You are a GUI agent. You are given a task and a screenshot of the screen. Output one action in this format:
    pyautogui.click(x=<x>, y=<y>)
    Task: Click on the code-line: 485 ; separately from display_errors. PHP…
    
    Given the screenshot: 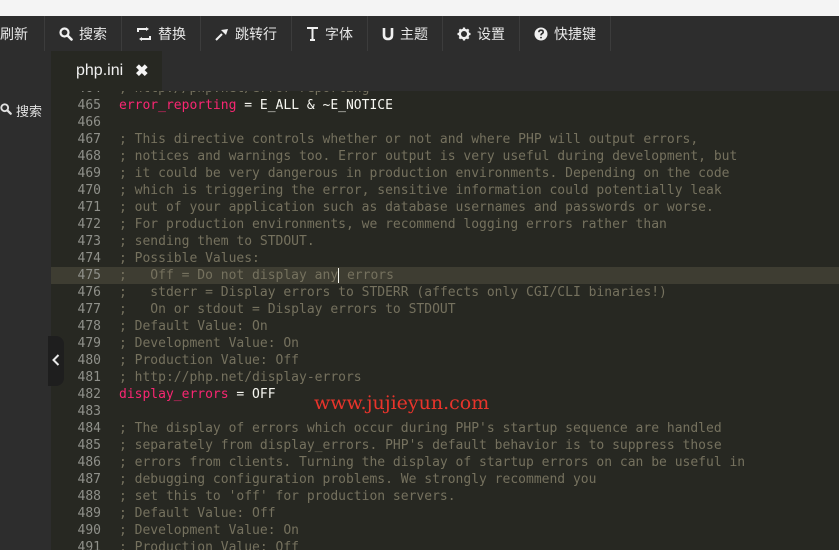 What is the action you would take?
    pyautogui.click(x=445, y=445)
    